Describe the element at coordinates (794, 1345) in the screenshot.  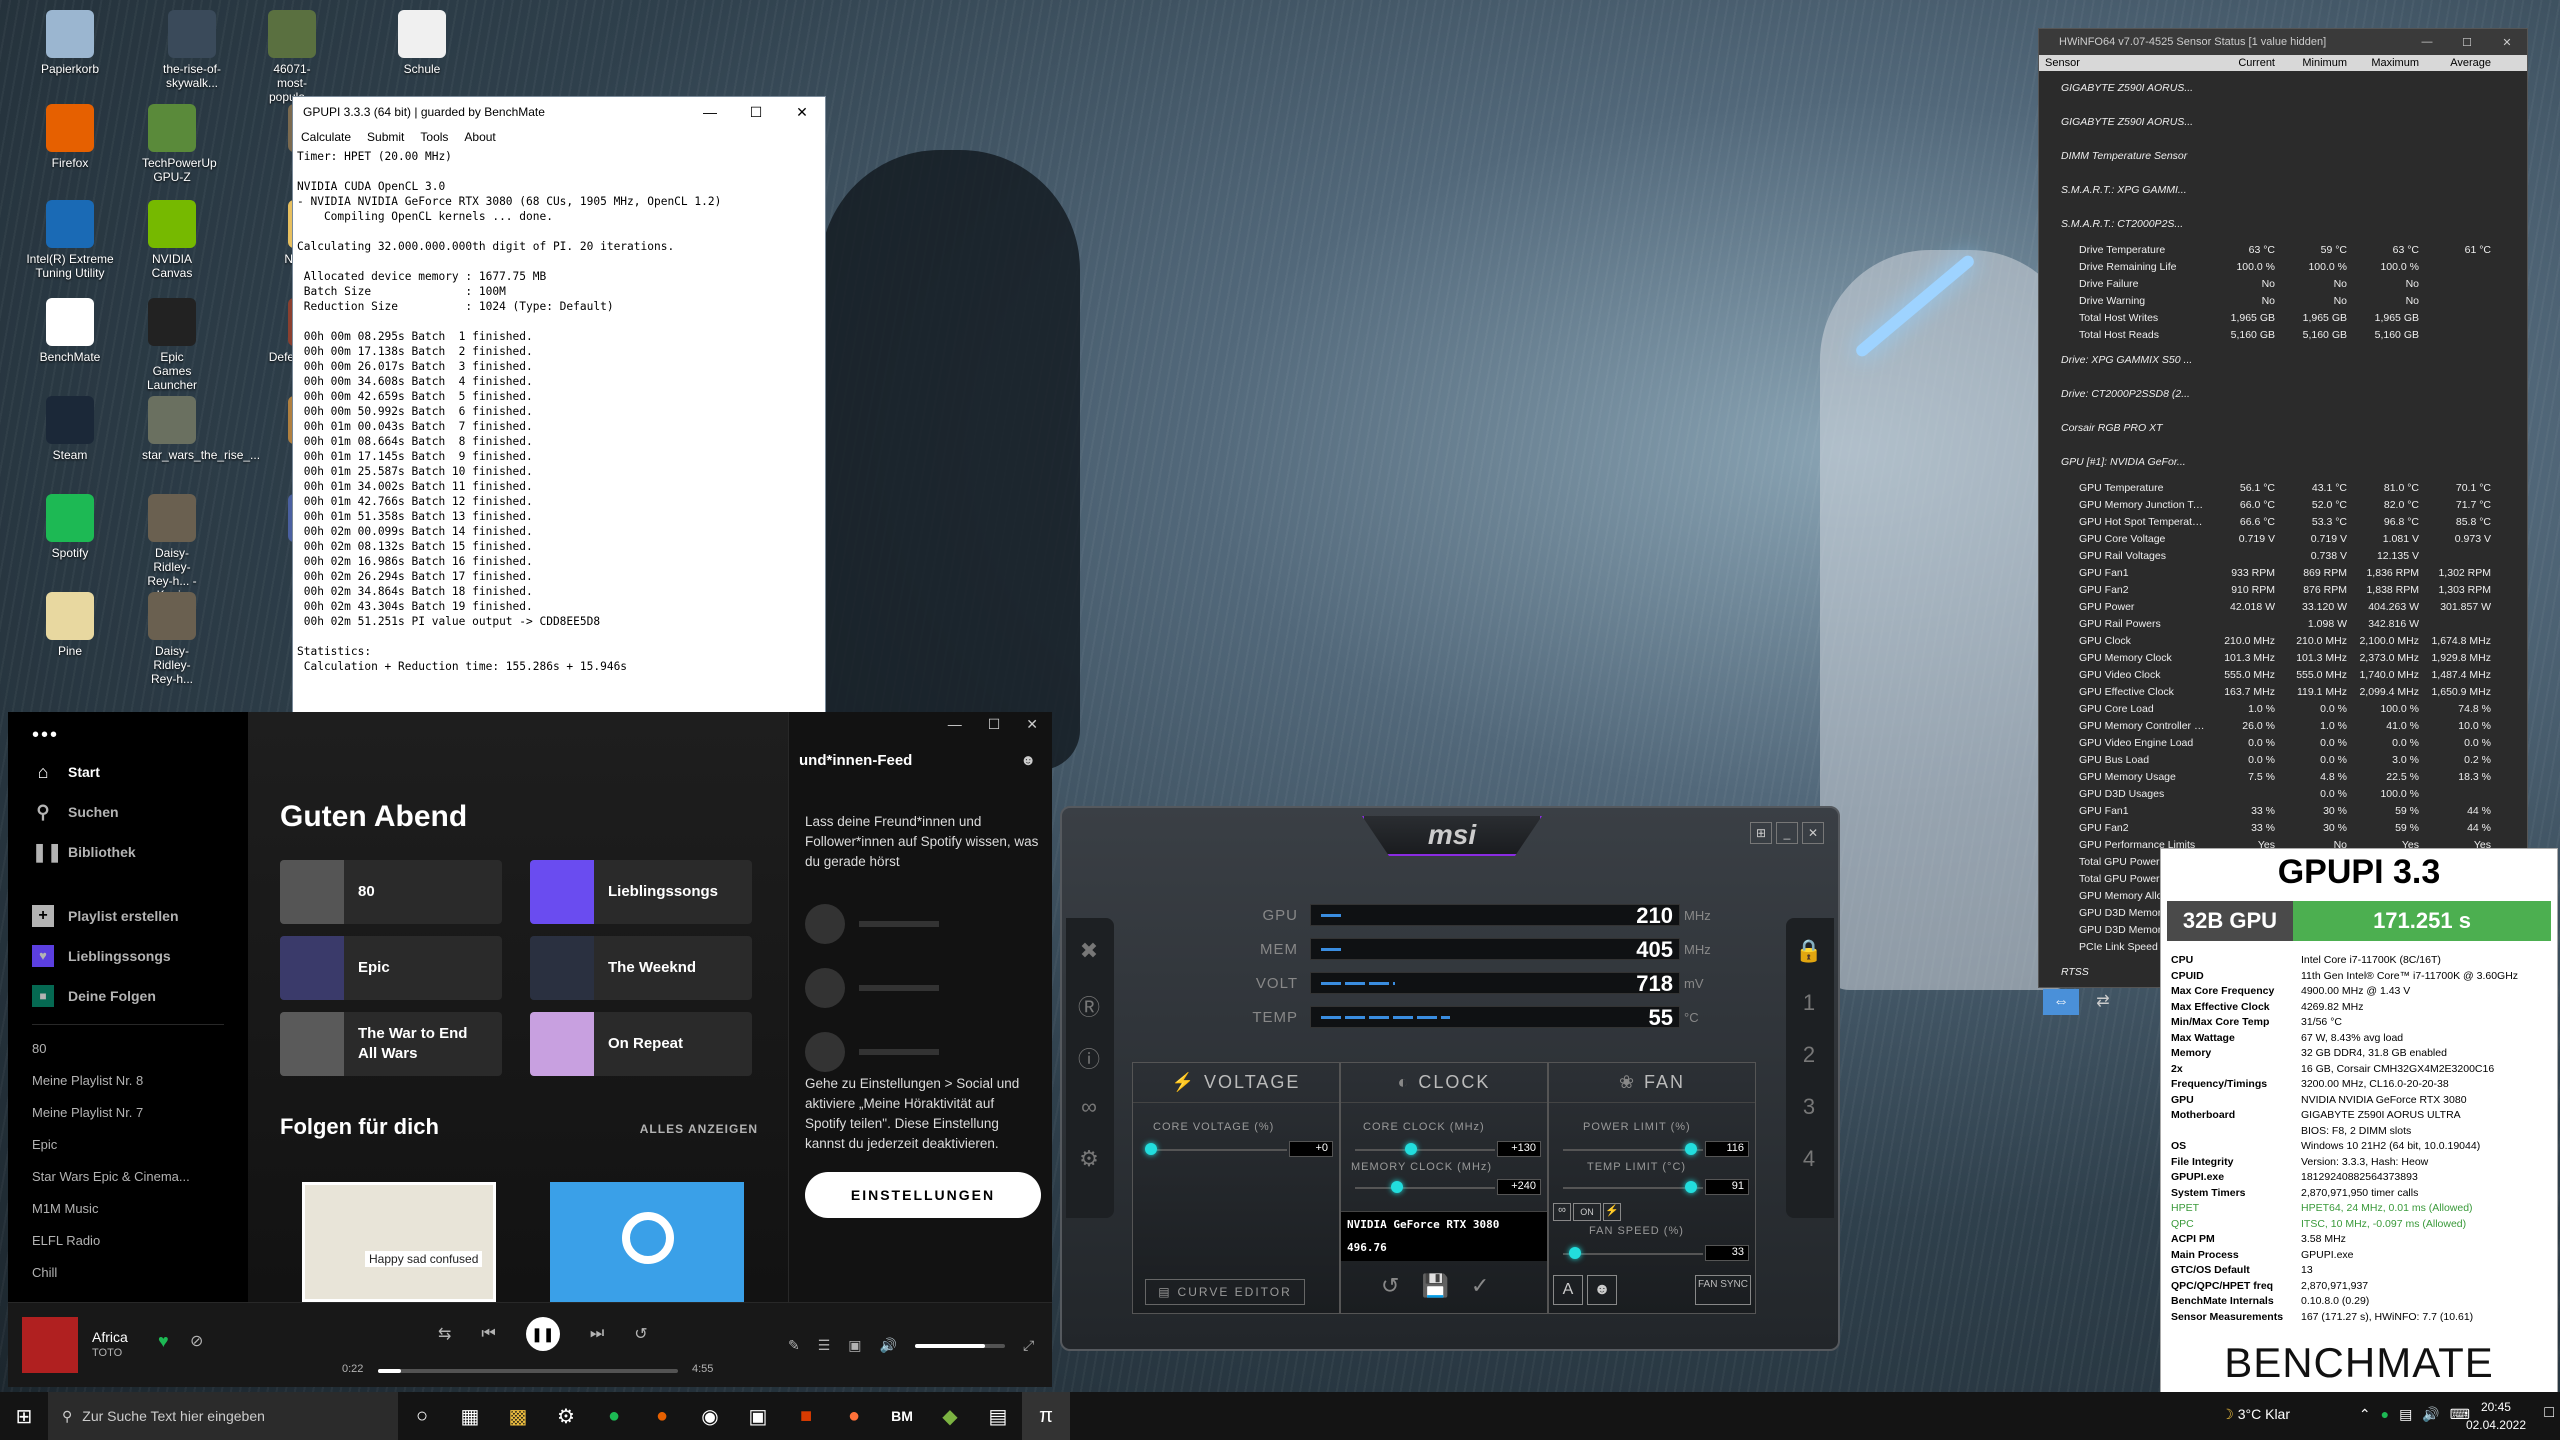
I see `lyrics-icon: ✎` at that location.